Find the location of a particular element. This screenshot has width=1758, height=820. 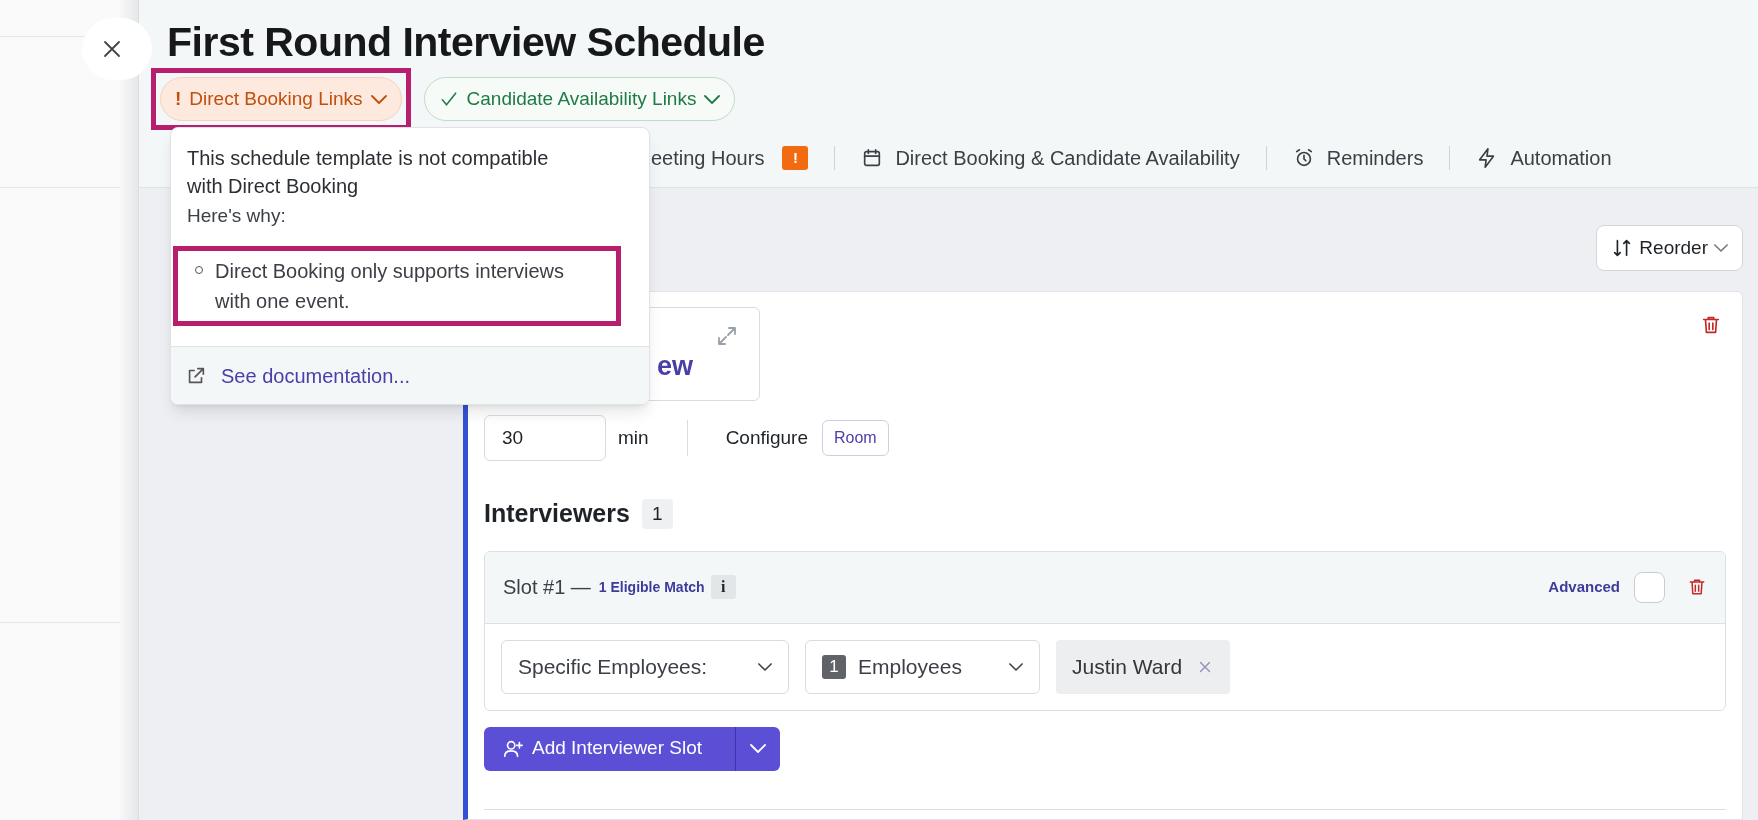

alert-badge: ! is located at coordinates (795, 158).